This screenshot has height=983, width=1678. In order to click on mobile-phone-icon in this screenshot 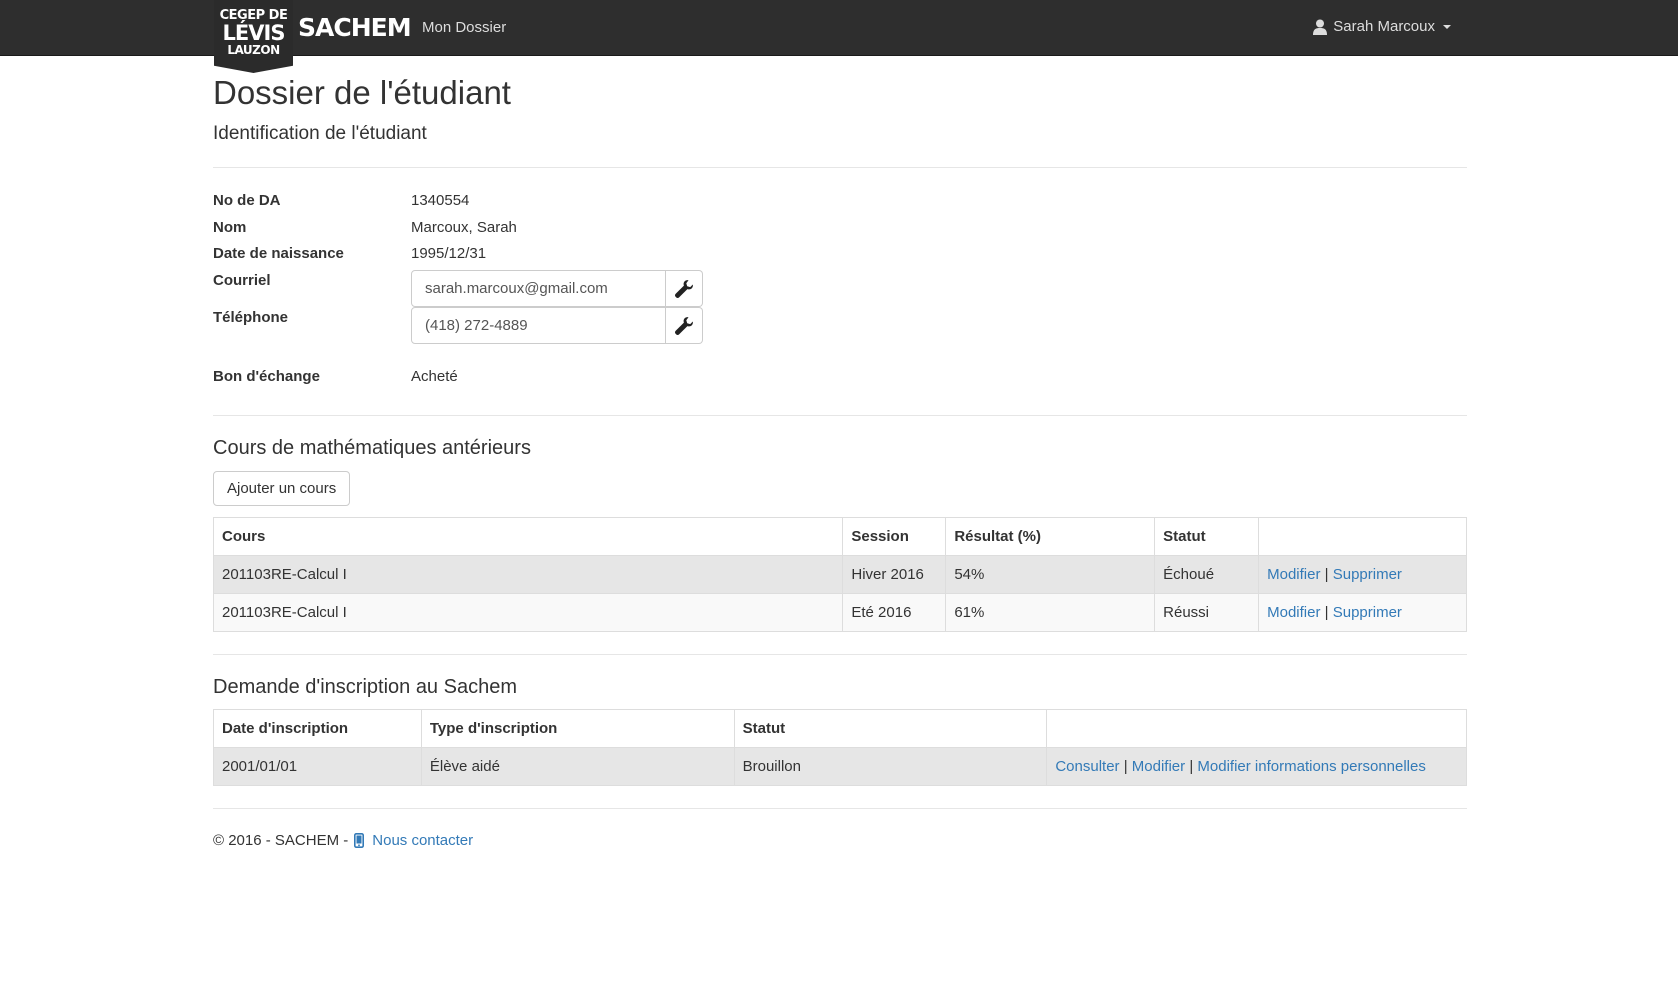, I will do `click(359, 840)`.